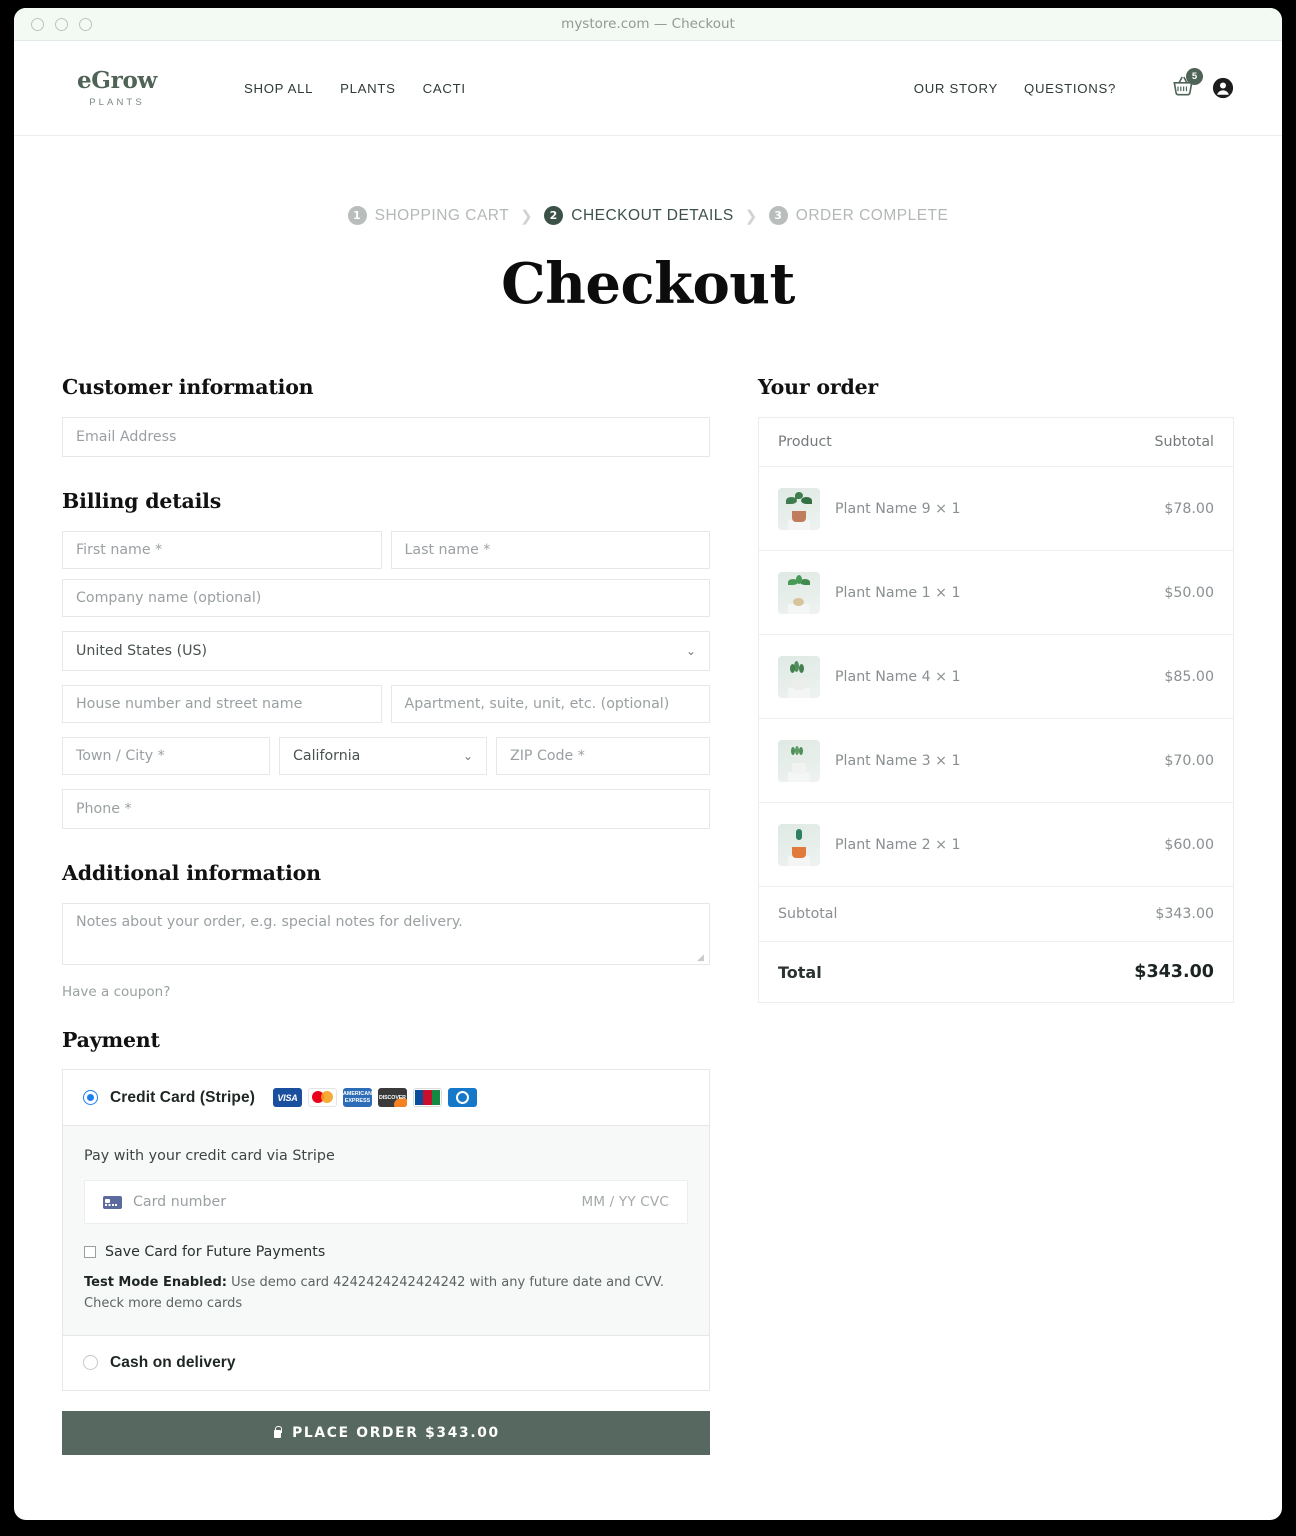 The image size is (1296, 1536). Describe the element at coordinates (182, 1097) in the screenshot. I see `stripe-label: Credit Card (Stripe)` at that location.